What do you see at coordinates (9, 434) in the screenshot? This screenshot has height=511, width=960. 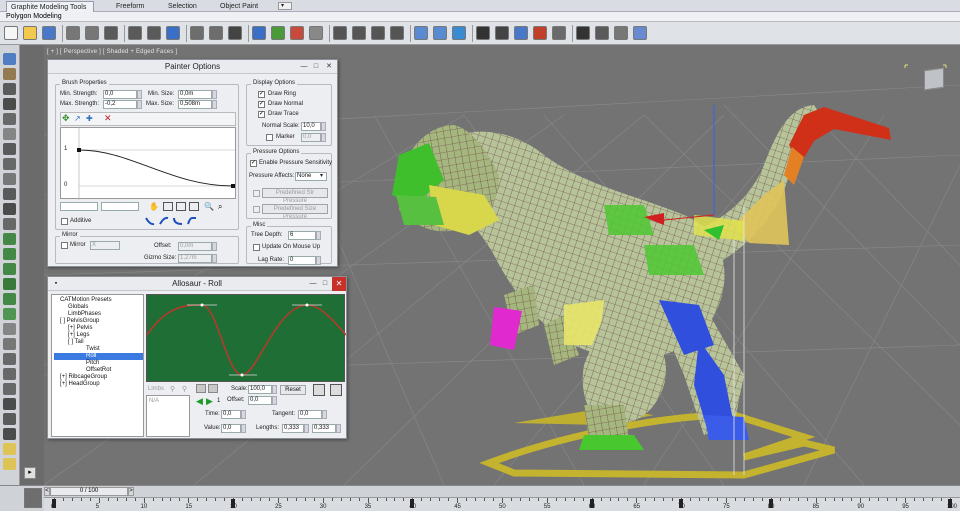 I see `biped-icon` at bounding box center [9, 434].